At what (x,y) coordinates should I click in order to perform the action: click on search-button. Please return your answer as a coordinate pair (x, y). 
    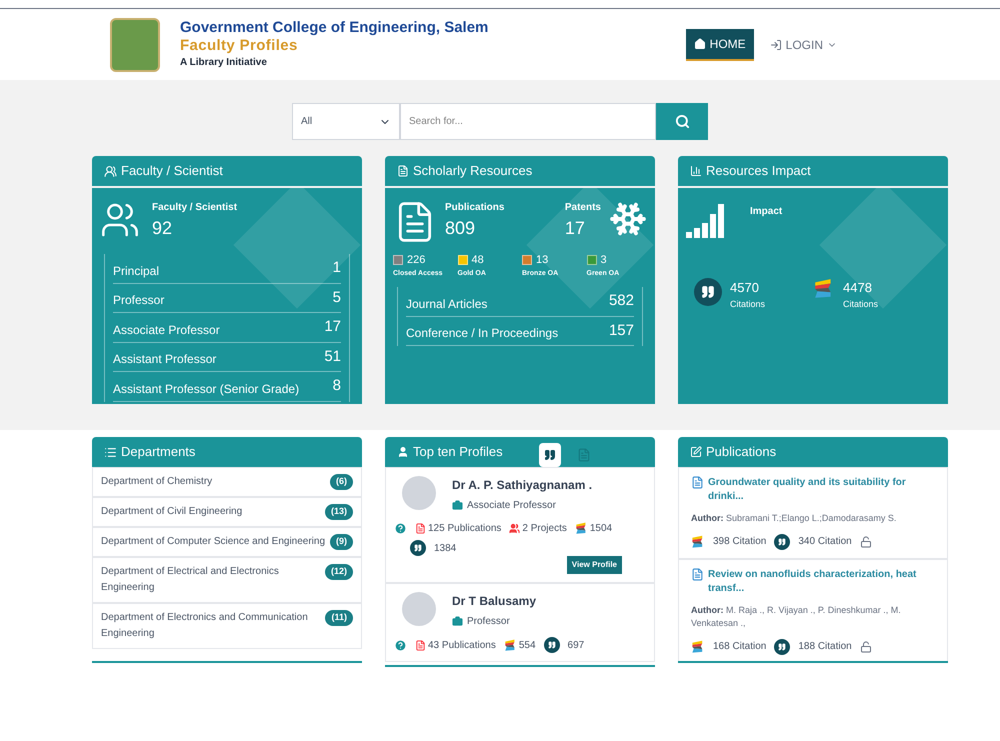
    Looking at the image, I should click on (682, 121).